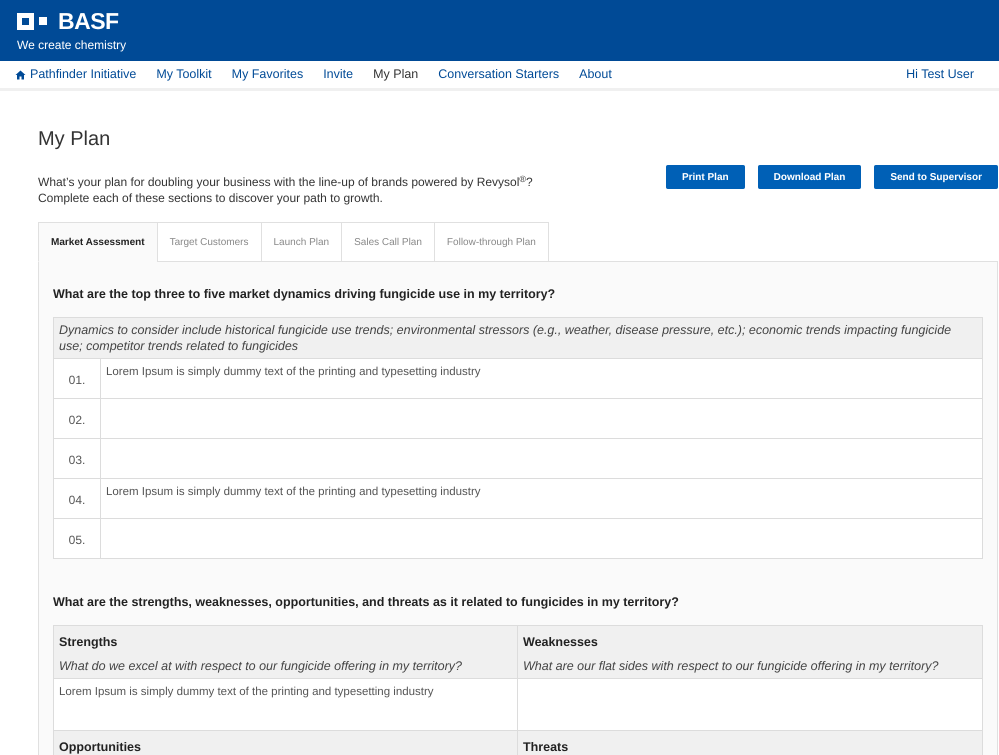 Image resolution: width=999 pixels, height=755 pixels. I want to click on user-greeting-link: Hi Test User, so click(940, 74).